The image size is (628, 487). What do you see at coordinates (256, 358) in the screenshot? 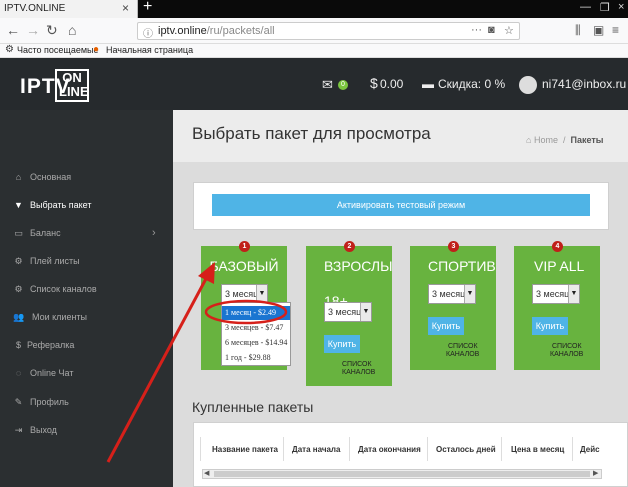
I see `dropdown-option: 1 год - $29.88` at bounding box center [256, 358].